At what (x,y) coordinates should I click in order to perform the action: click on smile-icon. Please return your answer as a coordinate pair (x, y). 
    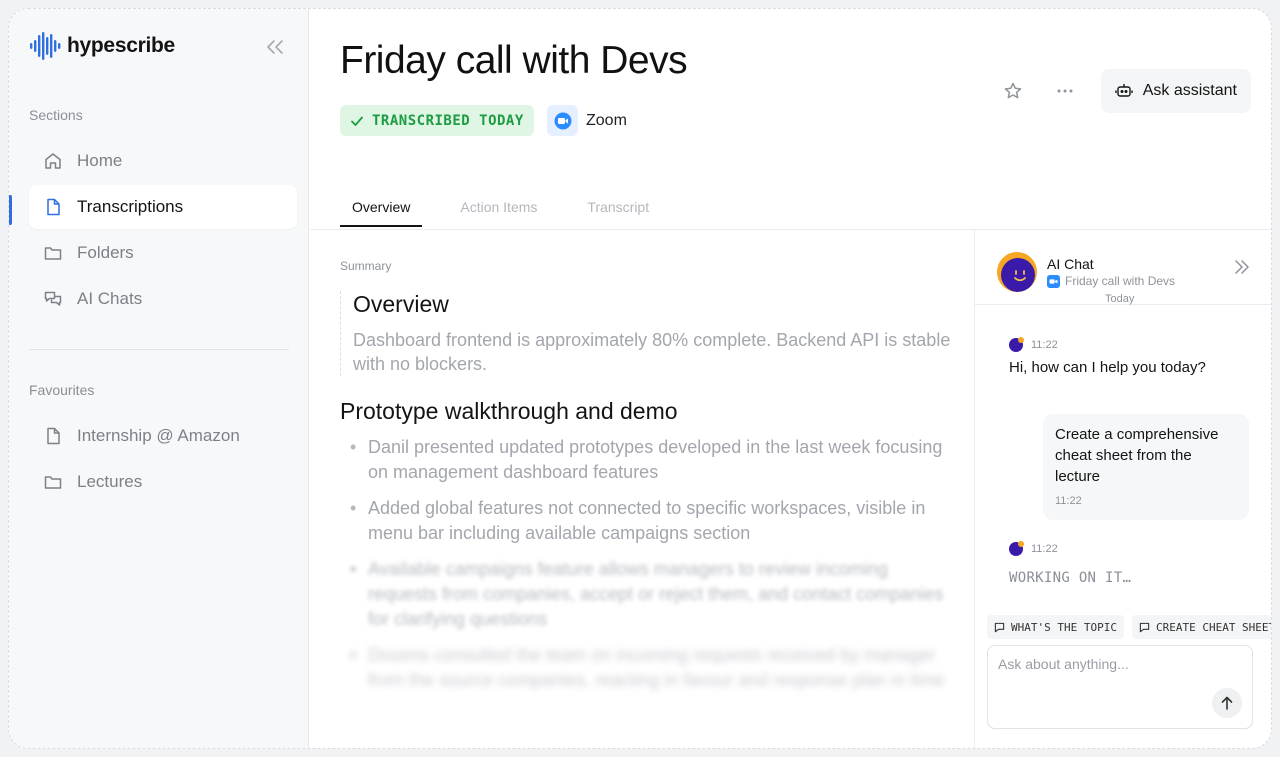
    Looking at the image, I should click on (1020, 276).